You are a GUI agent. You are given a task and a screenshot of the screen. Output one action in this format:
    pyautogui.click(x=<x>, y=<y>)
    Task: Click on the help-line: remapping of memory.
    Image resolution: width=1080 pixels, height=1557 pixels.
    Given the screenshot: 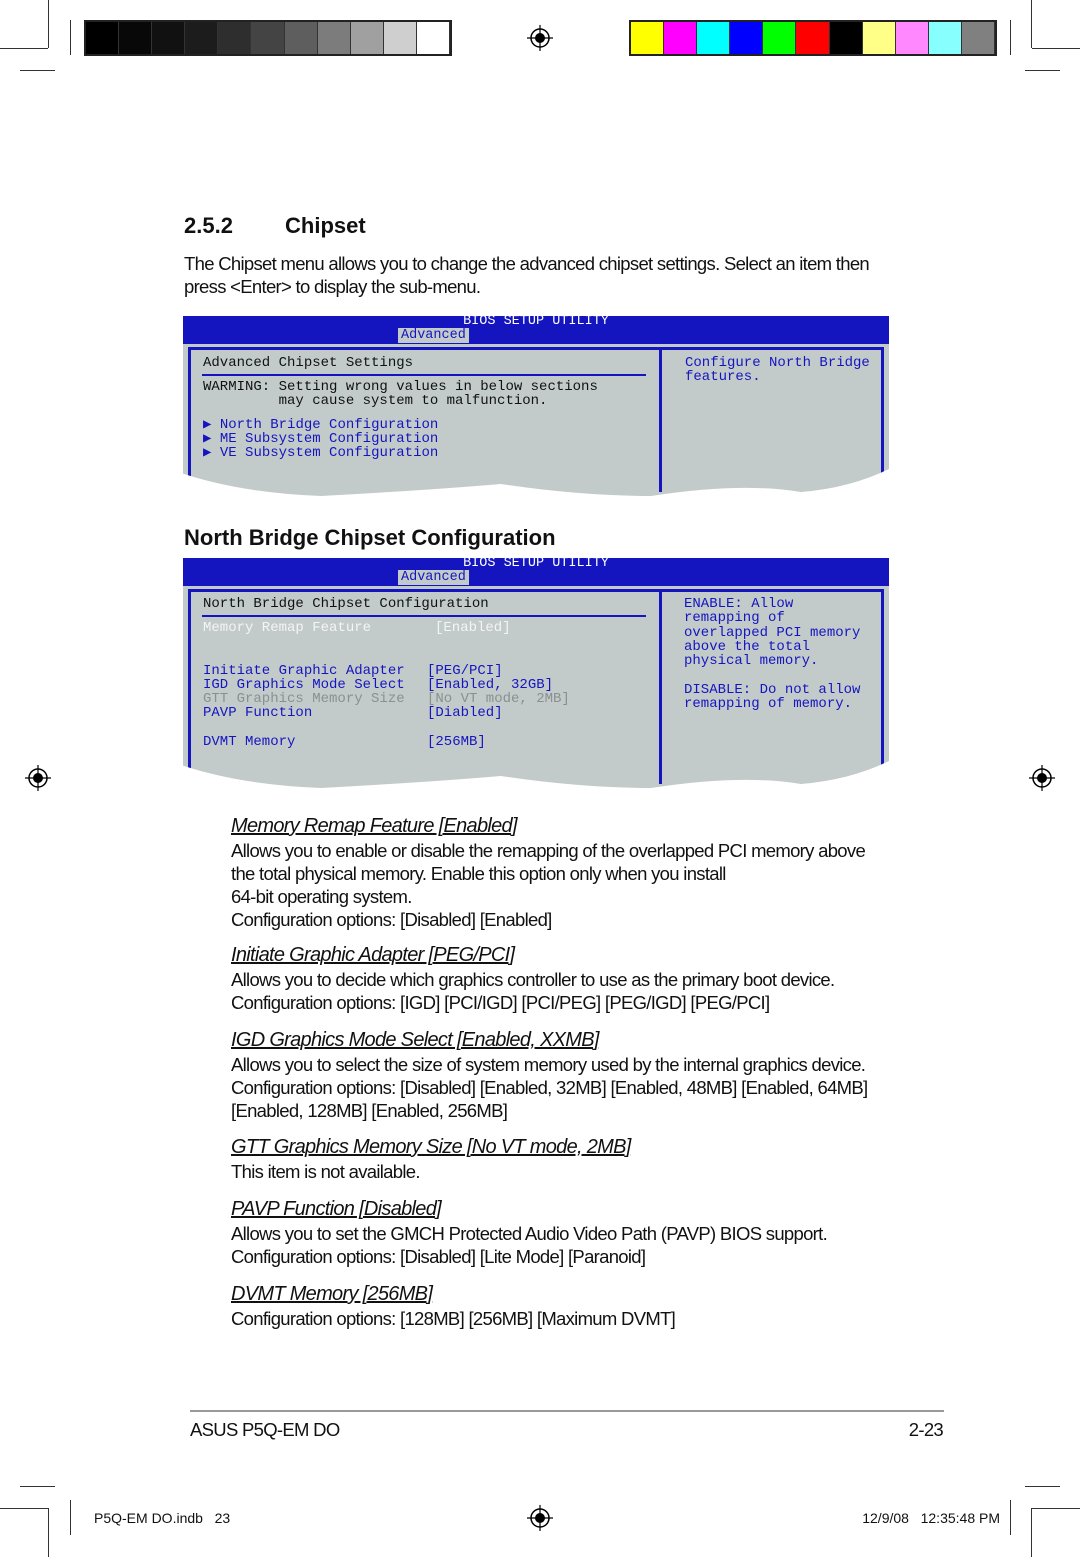 What is the action you would take?
    pyautogui.click(x=768, y=704)
    